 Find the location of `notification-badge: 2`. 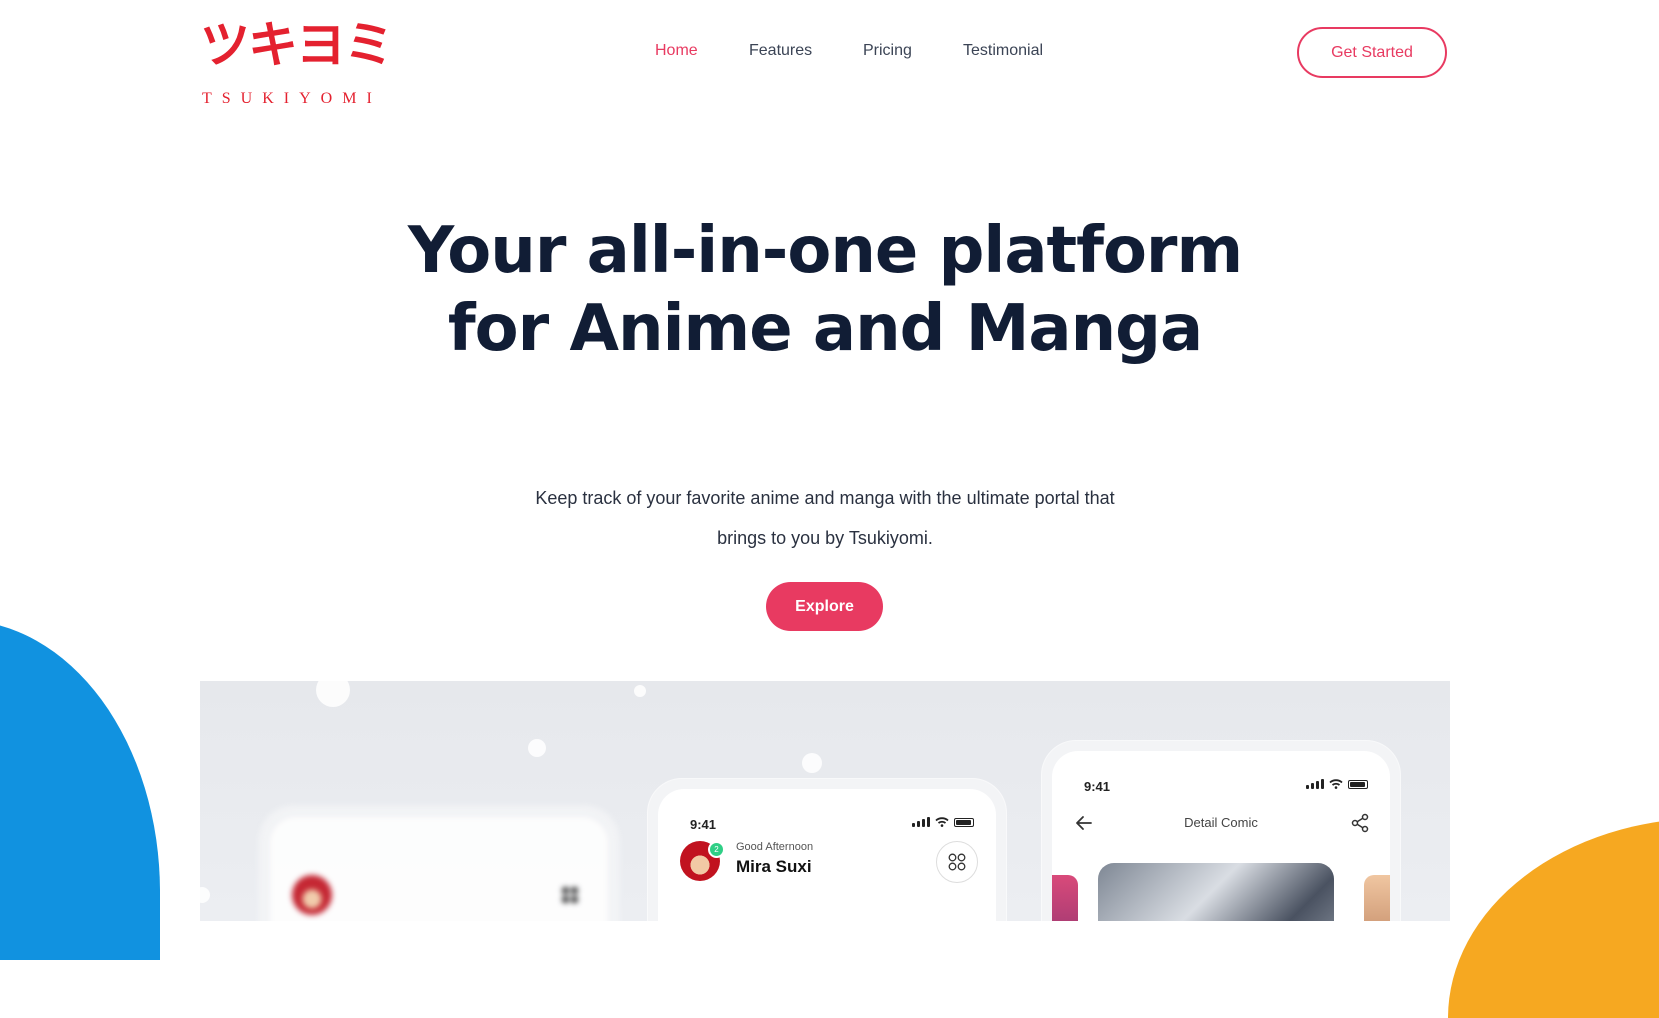

notification-badge: 2 is located at coordinates (716, 849).